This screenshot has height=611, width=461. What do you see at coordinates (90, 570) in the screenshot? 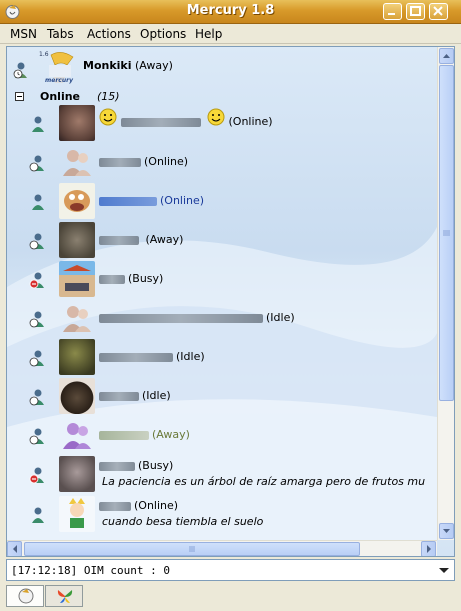
I see `status-text: [17:12:18] OIM count : 0` at bounding box center [90, 570].